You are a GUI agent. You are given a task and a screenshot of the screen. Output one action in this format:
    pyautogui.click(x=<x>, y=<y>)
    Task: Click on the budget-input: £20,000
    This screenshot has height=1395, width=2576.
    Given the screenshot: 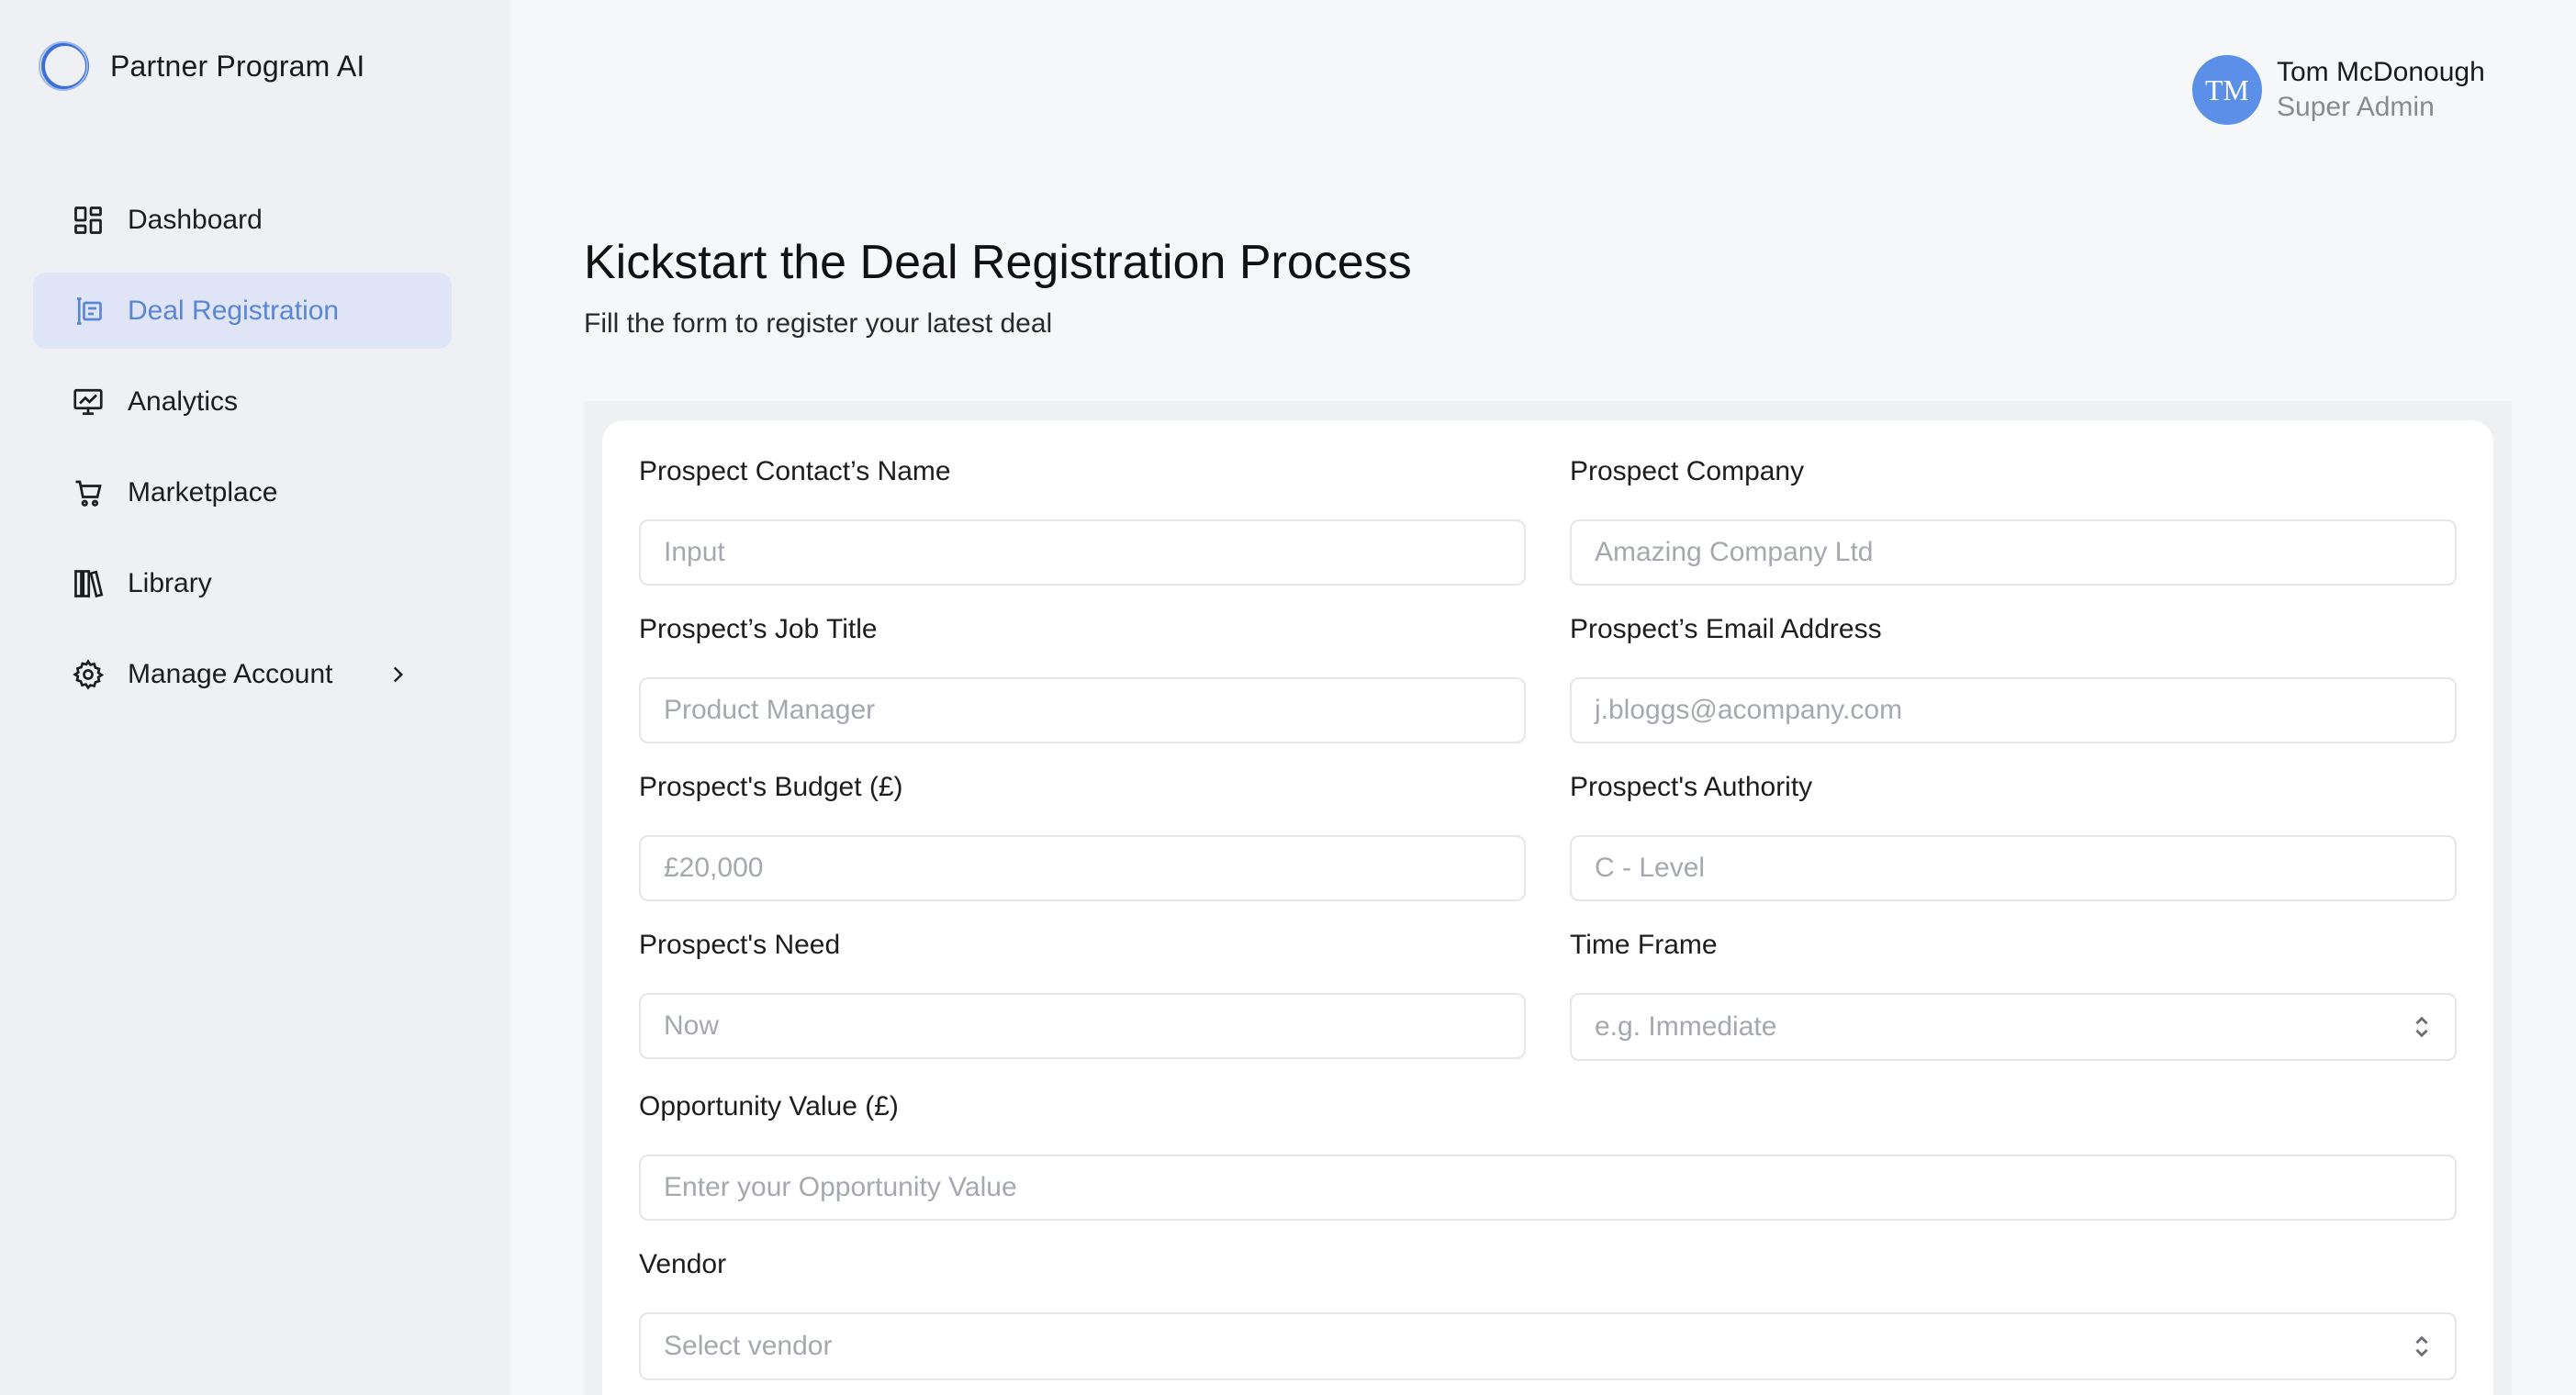 What is the action you would take?
    pyautogui.click(x=1082, y=868)
    